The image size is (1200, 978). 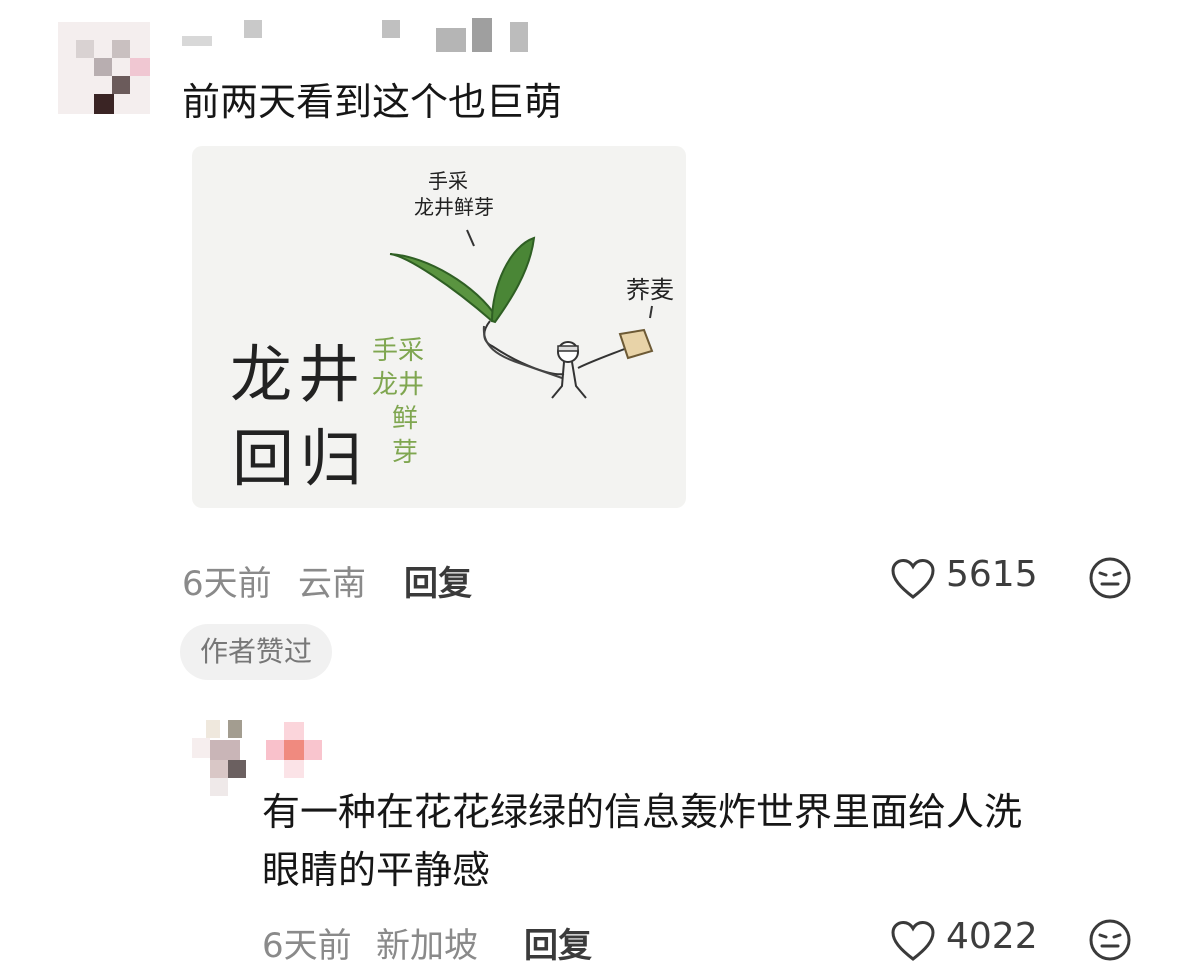 I want to click on like-button: 5615, so click(x=965, y=578).